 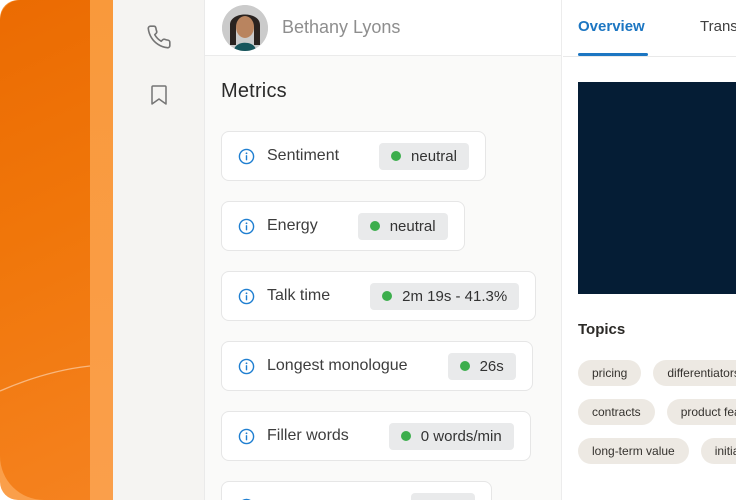 What do you see at coordinates (356, 490) in the screenshot?
I see `metric-card` at bounding box center [356, 490].